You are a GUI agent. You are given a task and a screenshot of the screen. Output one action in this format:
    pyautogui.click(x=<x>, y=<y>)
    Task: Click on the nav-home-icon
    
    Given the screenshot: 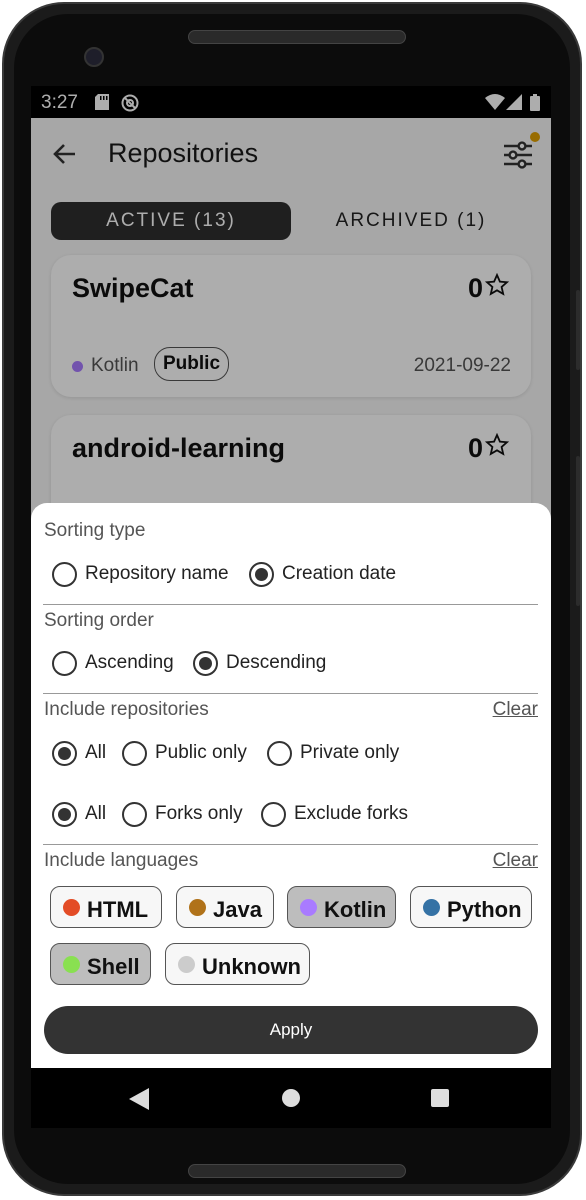 What is the action you would take?
    pyautogui.click(x=291, y=1098)
    